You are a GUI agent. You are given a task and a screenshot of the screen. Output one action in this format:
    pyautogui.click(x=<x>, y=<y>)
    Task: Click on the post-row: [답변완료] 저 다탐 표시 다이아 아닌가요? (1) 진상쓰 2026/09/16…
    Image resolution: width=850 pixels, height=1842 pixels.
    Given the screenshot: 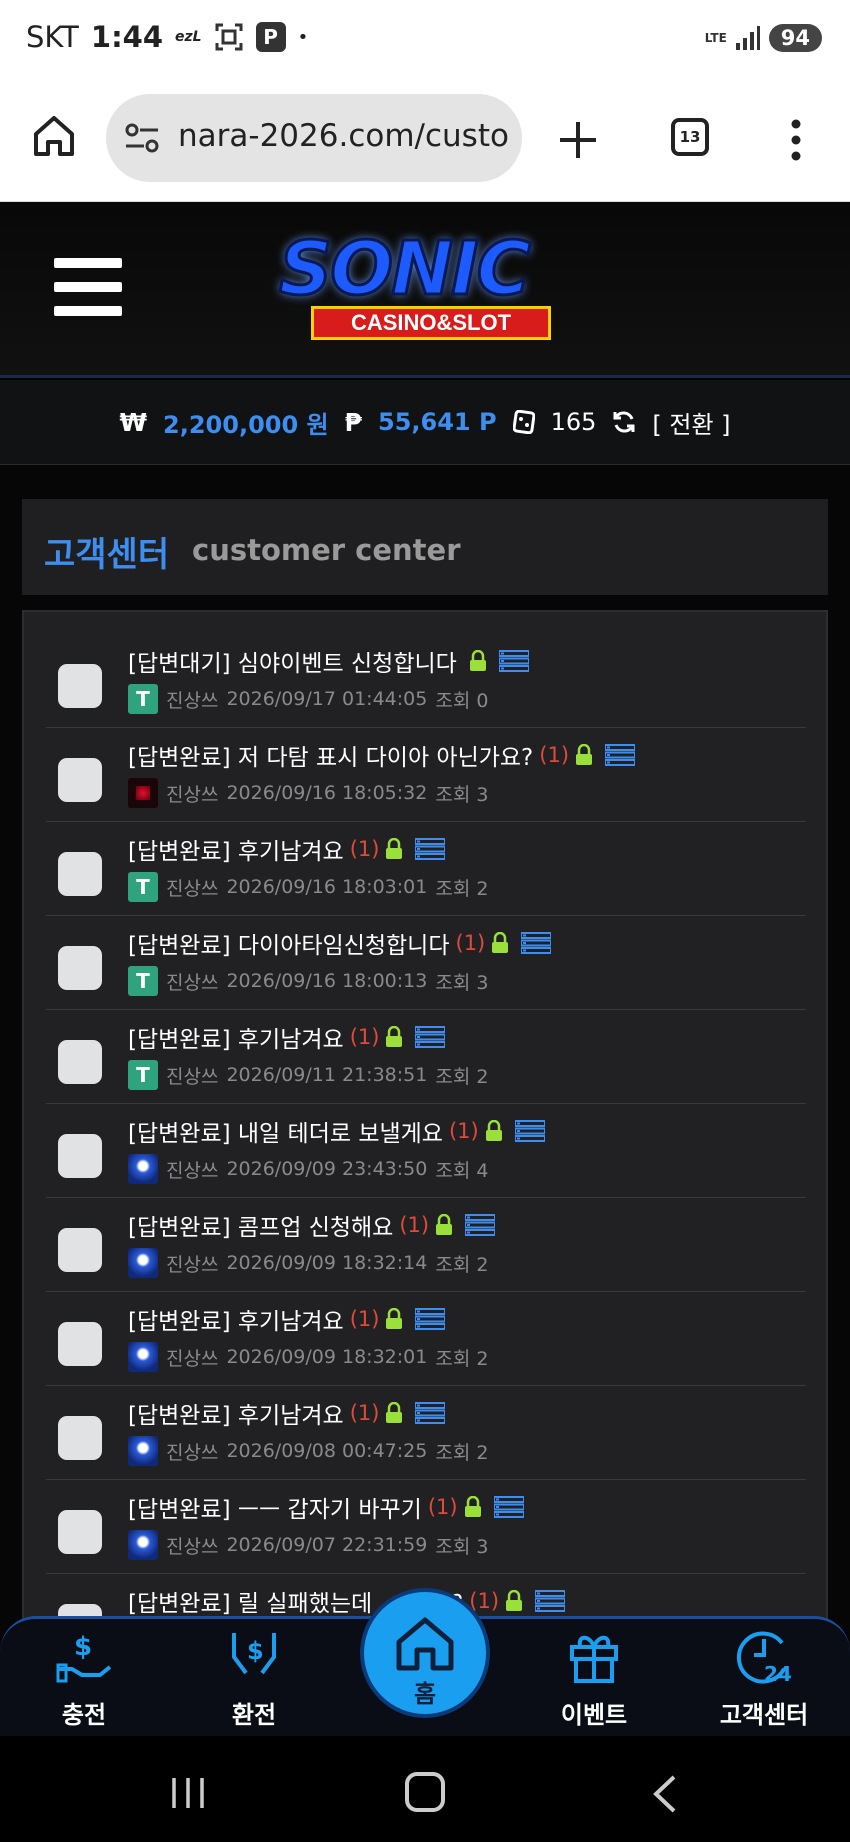 What is the action you would take?
    pyautogui.click(x=426, y=775)
    